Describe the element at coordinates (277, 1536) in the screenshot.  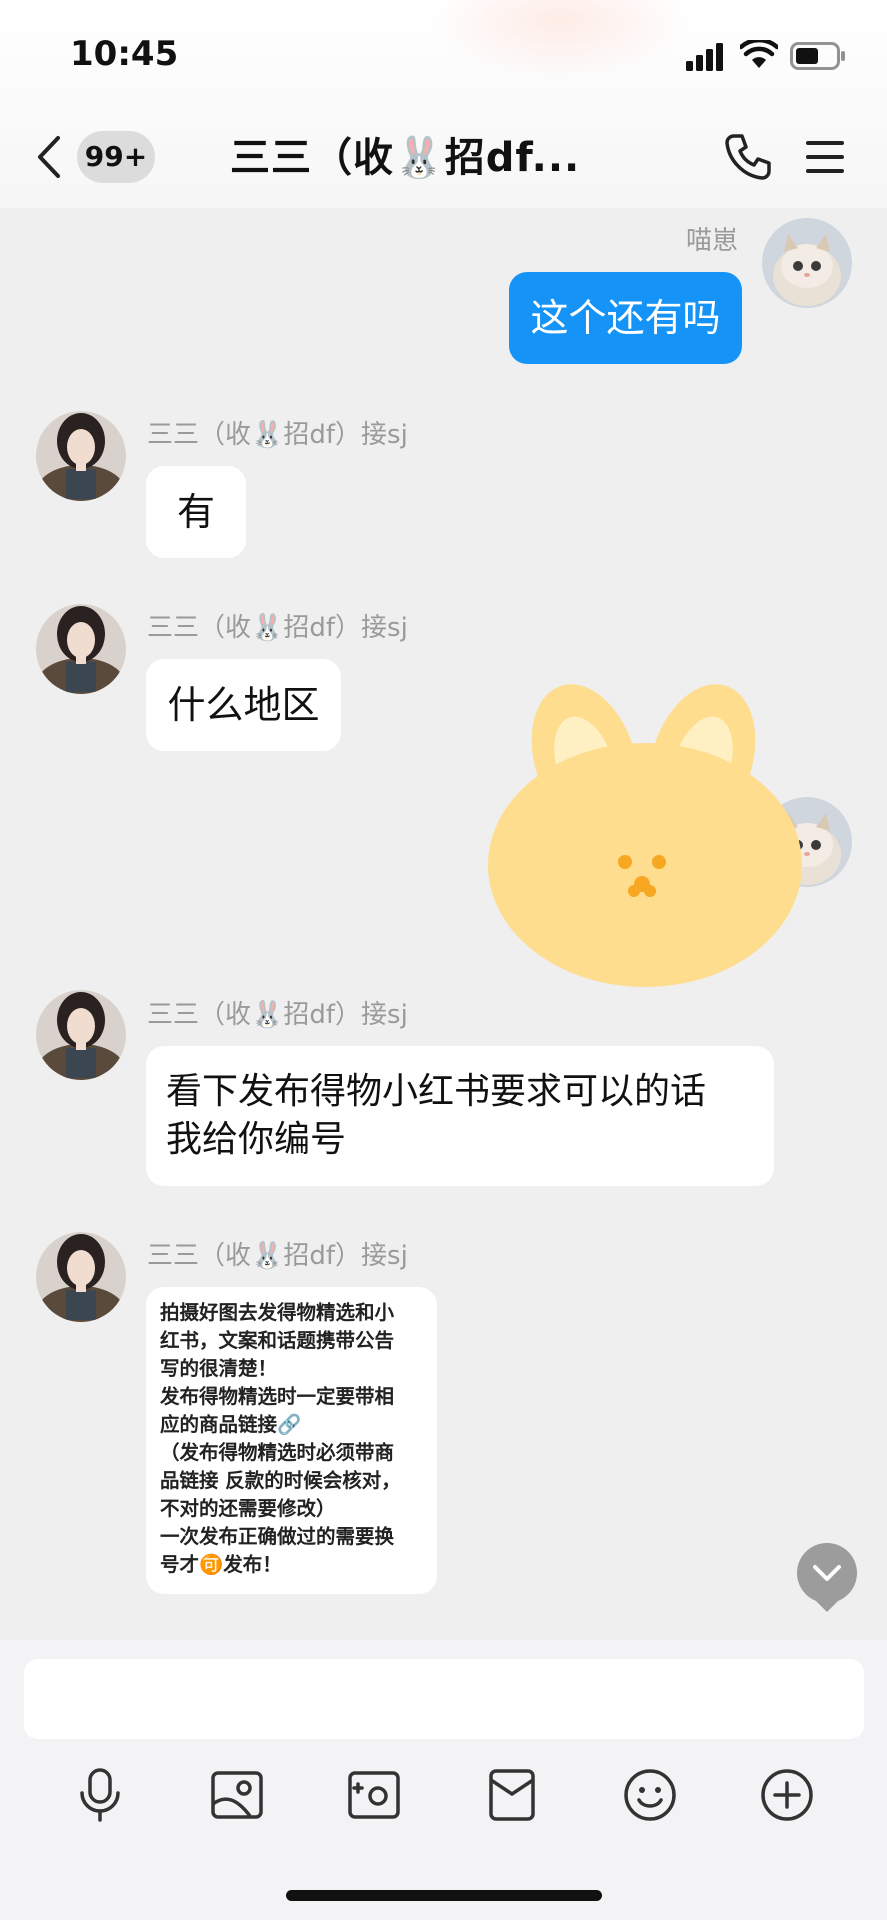
I see `message-line: 一次发布正确做过的需要换` at that location.